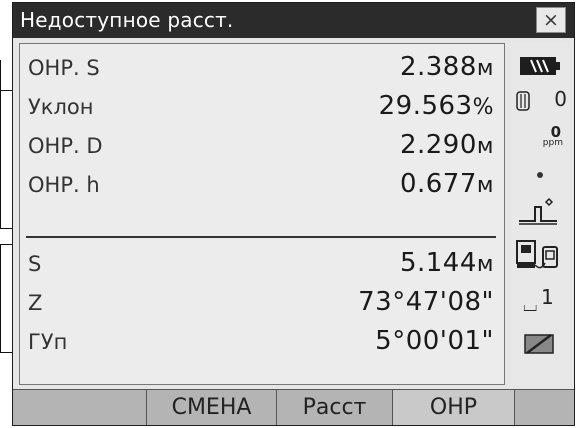  Describe the element at coordinates (446, 67) in the screenshot. I see `value-onr-s: 2.388м` at that location.